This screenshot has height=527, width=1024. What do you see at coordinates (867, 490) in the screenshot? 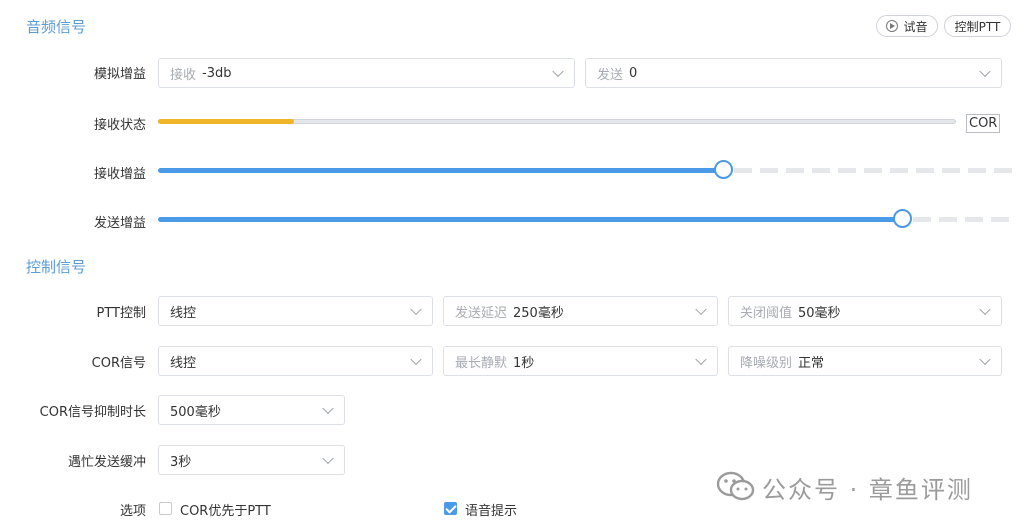
I see `watermark-text: 公众号 · 章鱼评测` at bounding box center [867, 490].